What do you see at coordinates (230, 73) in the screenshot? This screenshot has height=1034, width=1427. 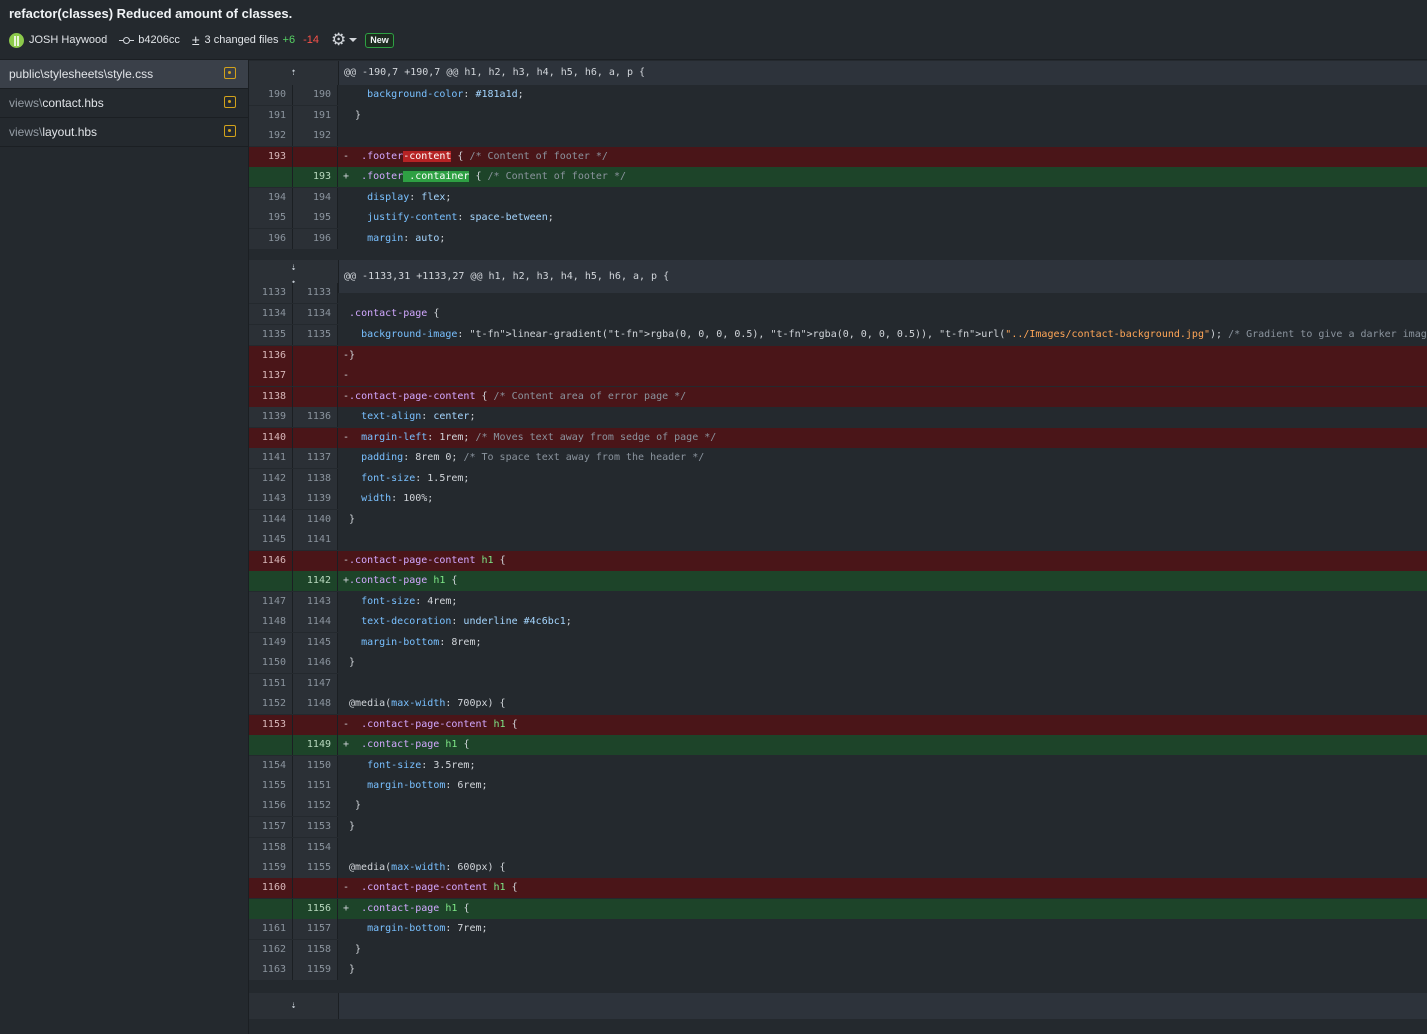 I see `modified-icon` at bounding box center [230, 73].